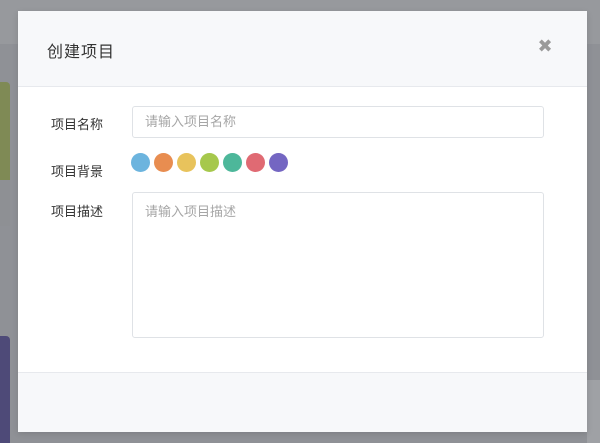  What do you see at coordinates (77, 125) in the screenshot?
I see `project-name-label: 项目名称` at bounding box center [77, 125].